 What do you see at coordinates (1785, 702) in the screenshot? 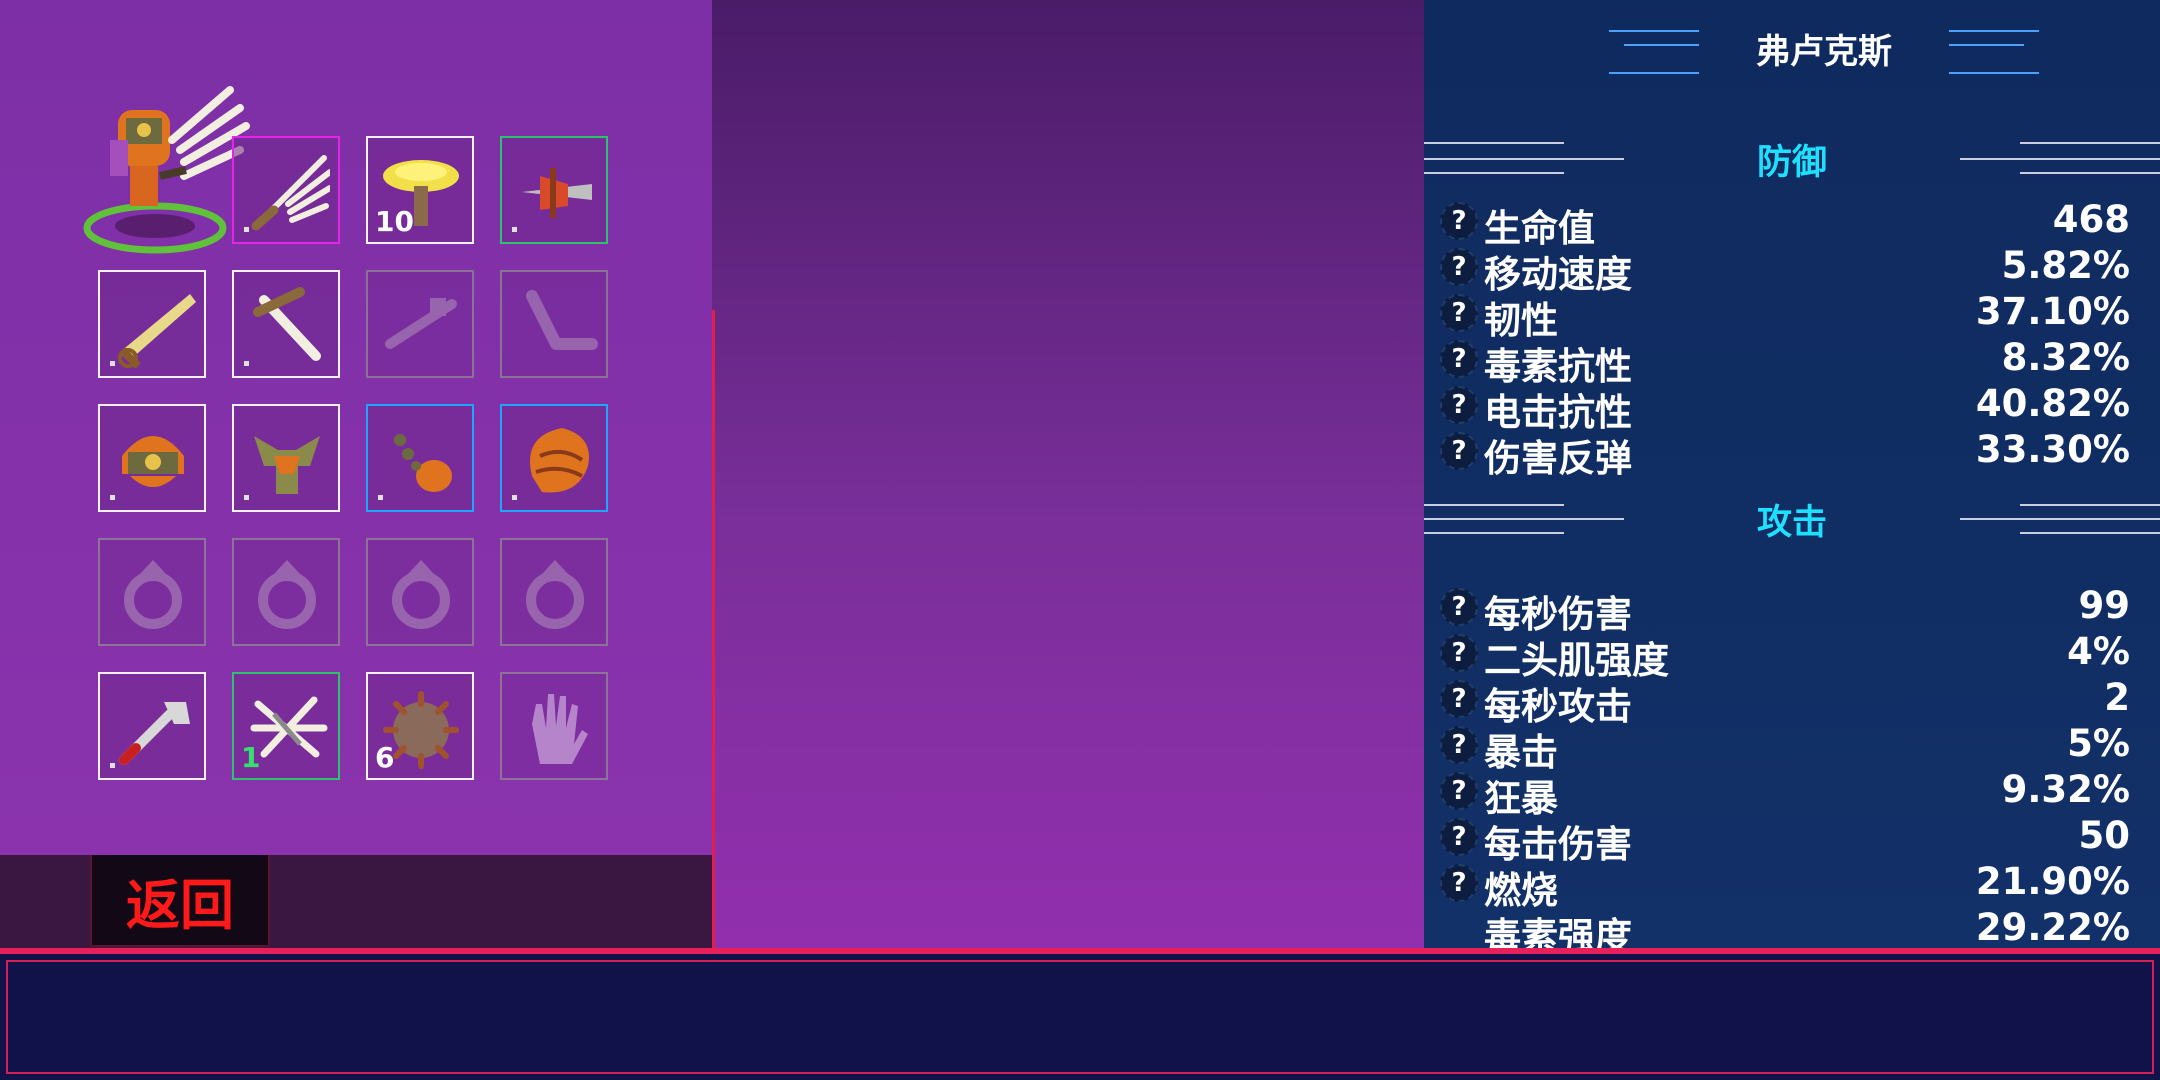
I see `stat-row: ? 每秒攻击 2` at bounding box center [1785, 702].